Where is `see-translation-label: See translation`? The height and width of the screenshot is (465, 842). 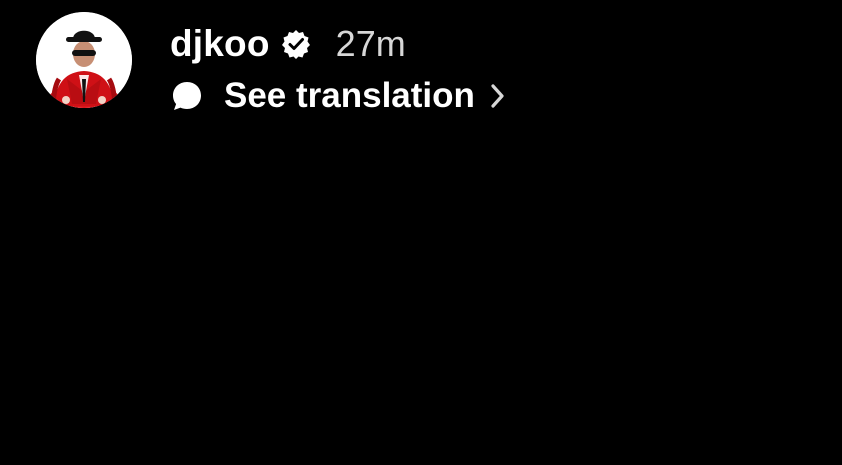
see-translation-label: See translation is located at coordinates (349, 96).